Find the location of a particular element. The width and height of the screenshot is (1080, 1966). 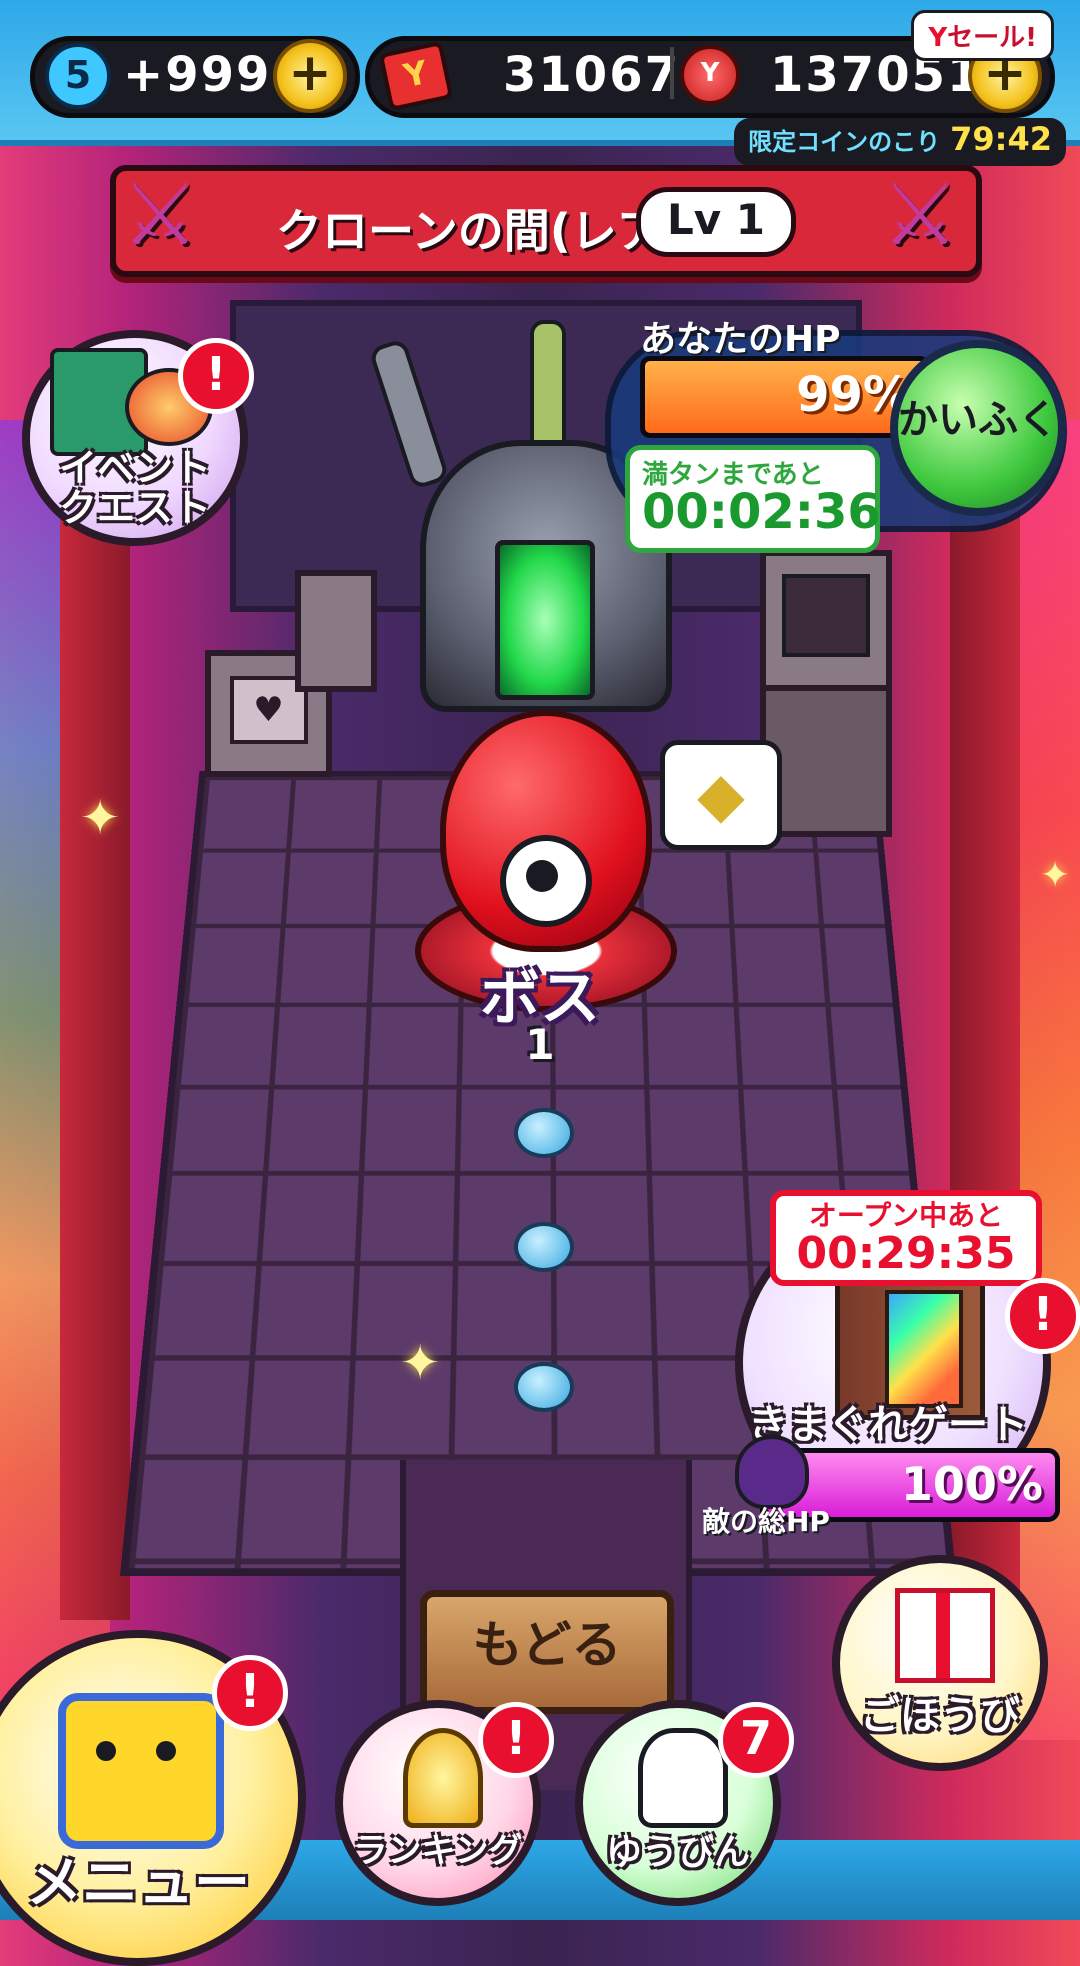

gate-open-timer: オープン中あと 00:29:35 is located at coordinates (906, 1238).